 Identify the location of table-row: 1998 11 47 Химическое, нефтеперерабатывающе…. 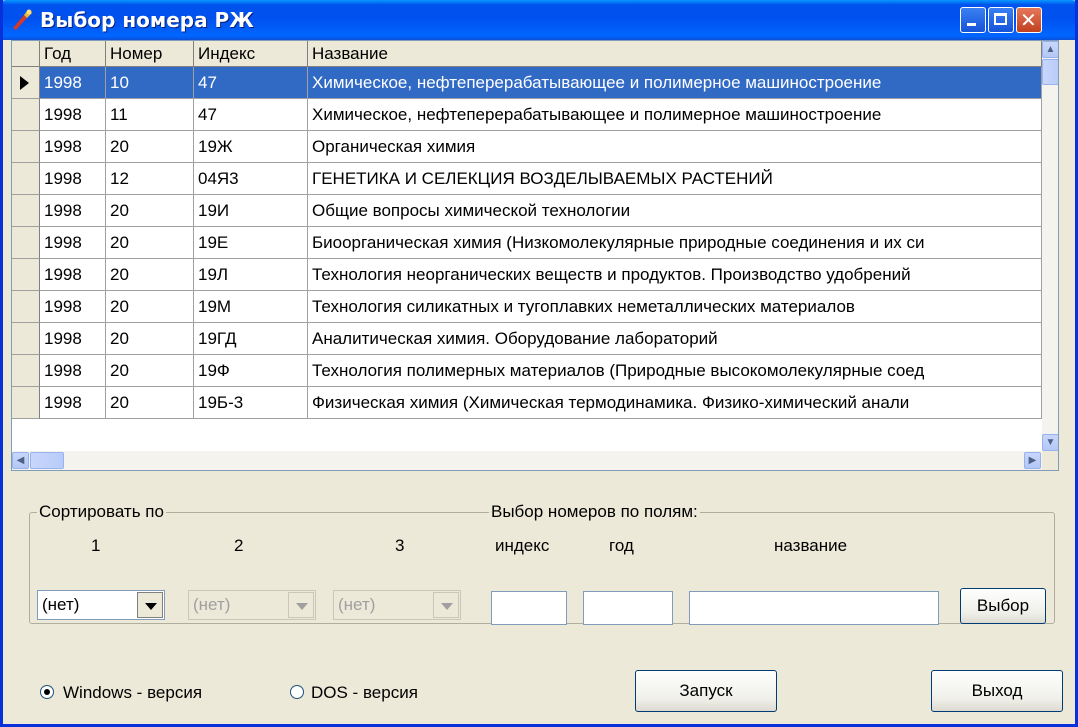
(527, 115).